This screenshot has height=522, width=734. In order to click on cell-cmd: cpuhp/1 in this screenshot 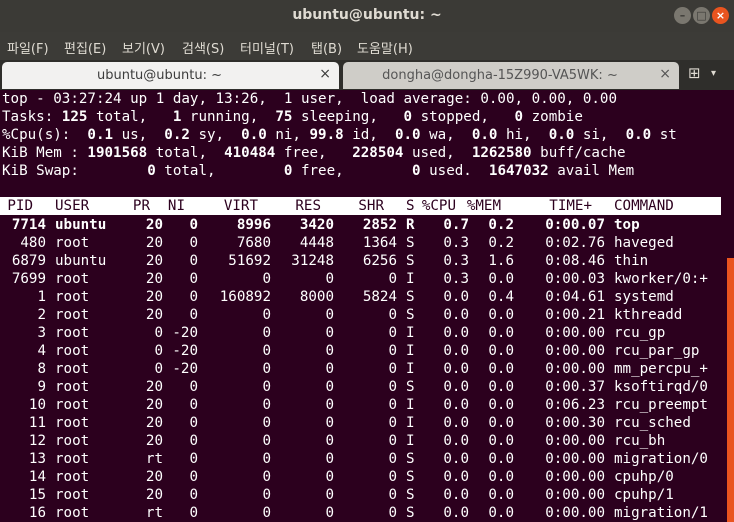, I will do `click(644, 495)`.